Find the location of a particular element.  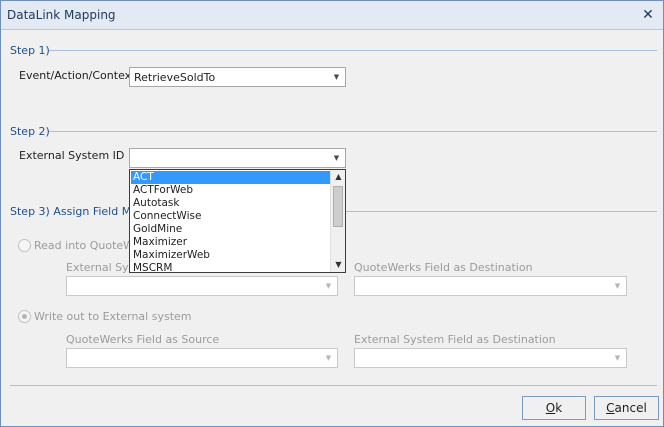

write-out-label: Write out to External system is located at coordinates (113, 316).